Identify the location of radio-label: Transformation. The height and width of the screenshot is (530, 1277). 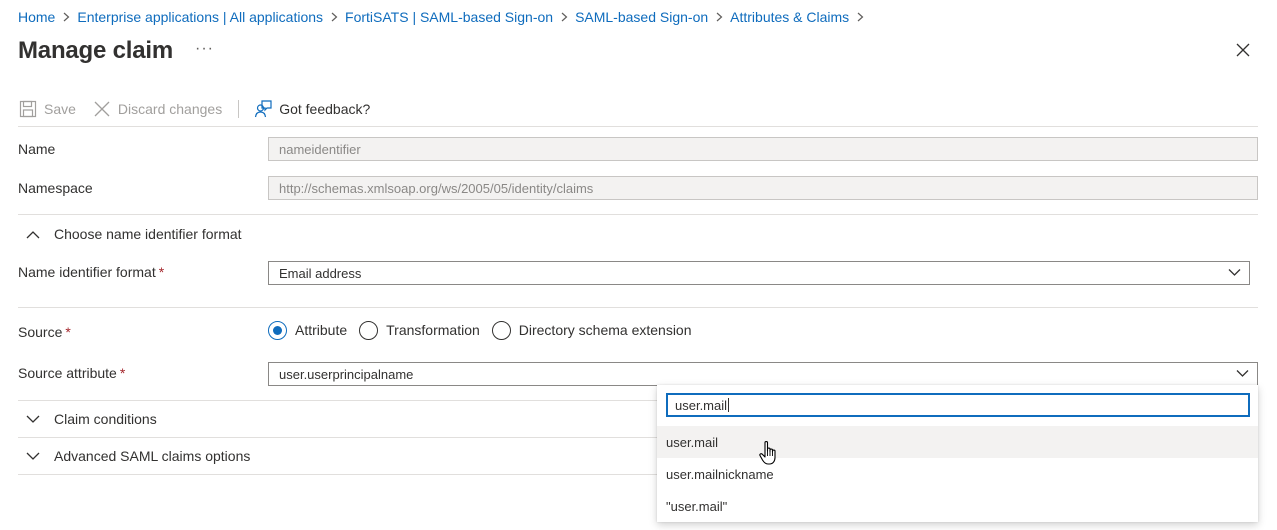
(433, 330).